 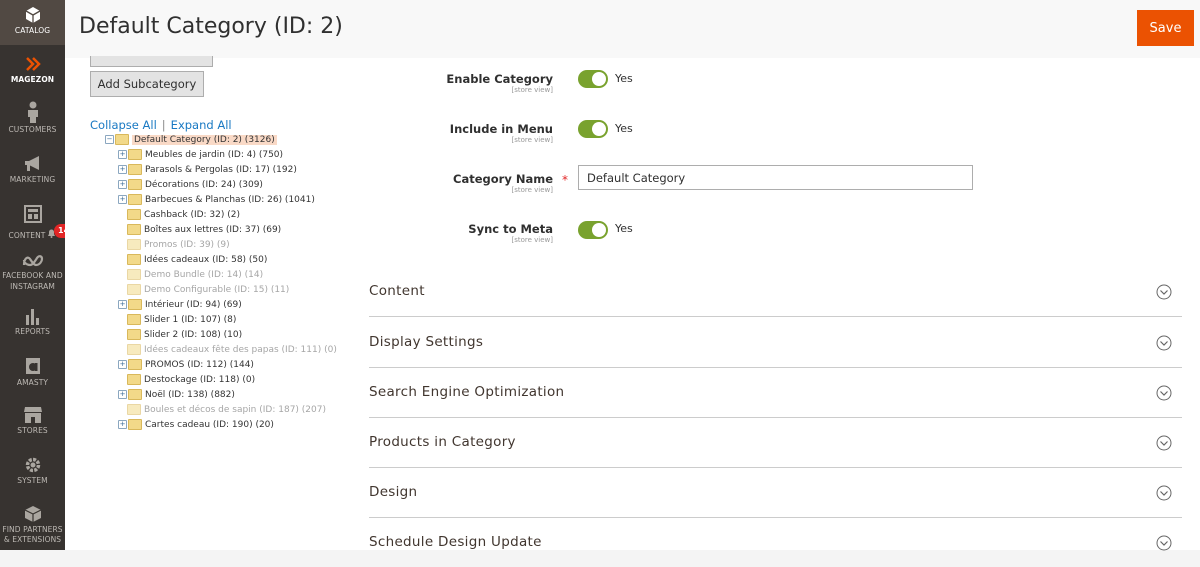 I want to click on tree-item: Boîtes aux lettres (ID: 37) (69), so click(x=204, y=230).